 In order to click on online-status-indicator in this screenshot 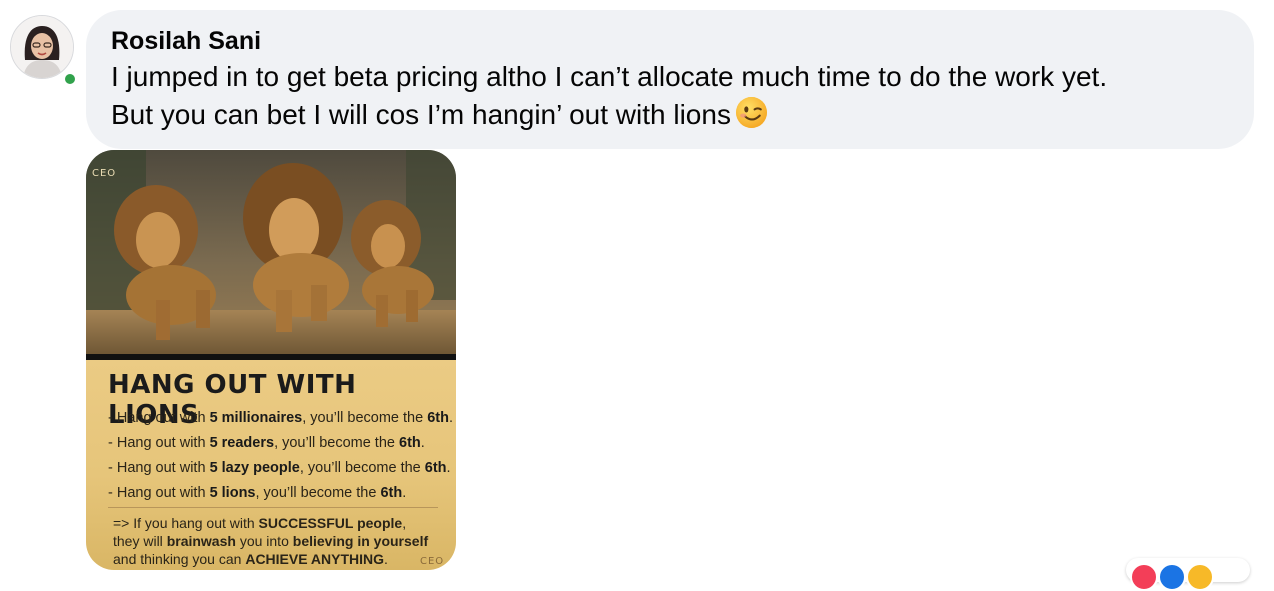, I will do `click(70, 79)`.